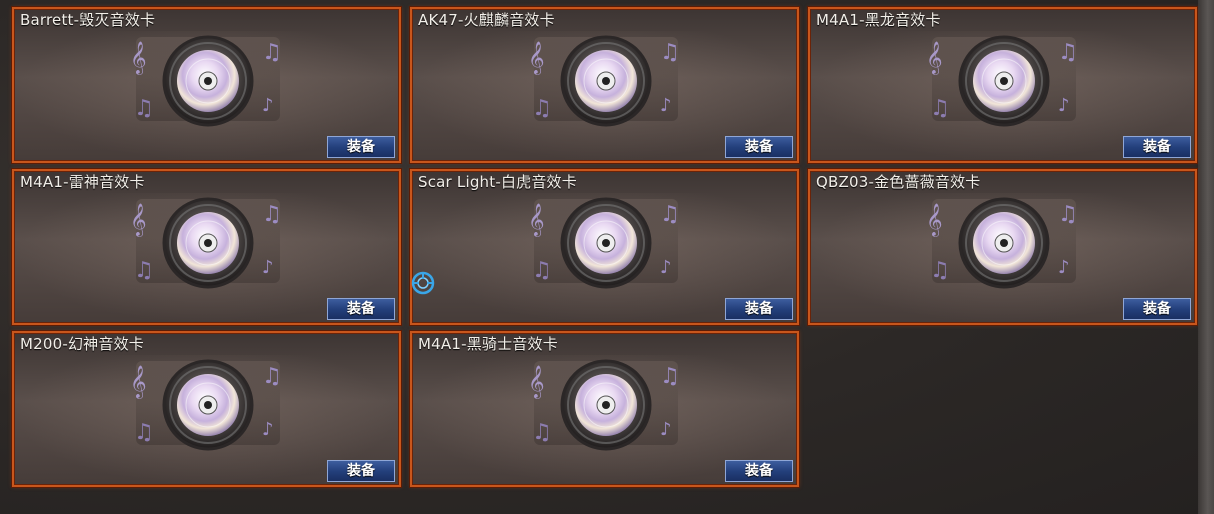 The image size is (1214, 514). I want to click on sound-card-item: M200-幻神音效卡 装备, so click(206, 409).